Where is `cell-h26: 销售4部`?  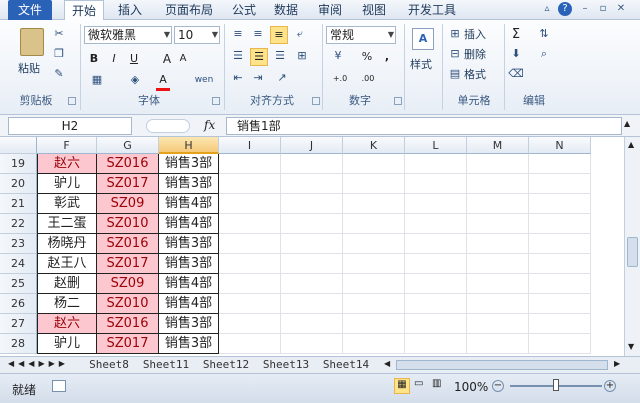
cell-h26: 销售4部 is located at coordinates (189, 304).